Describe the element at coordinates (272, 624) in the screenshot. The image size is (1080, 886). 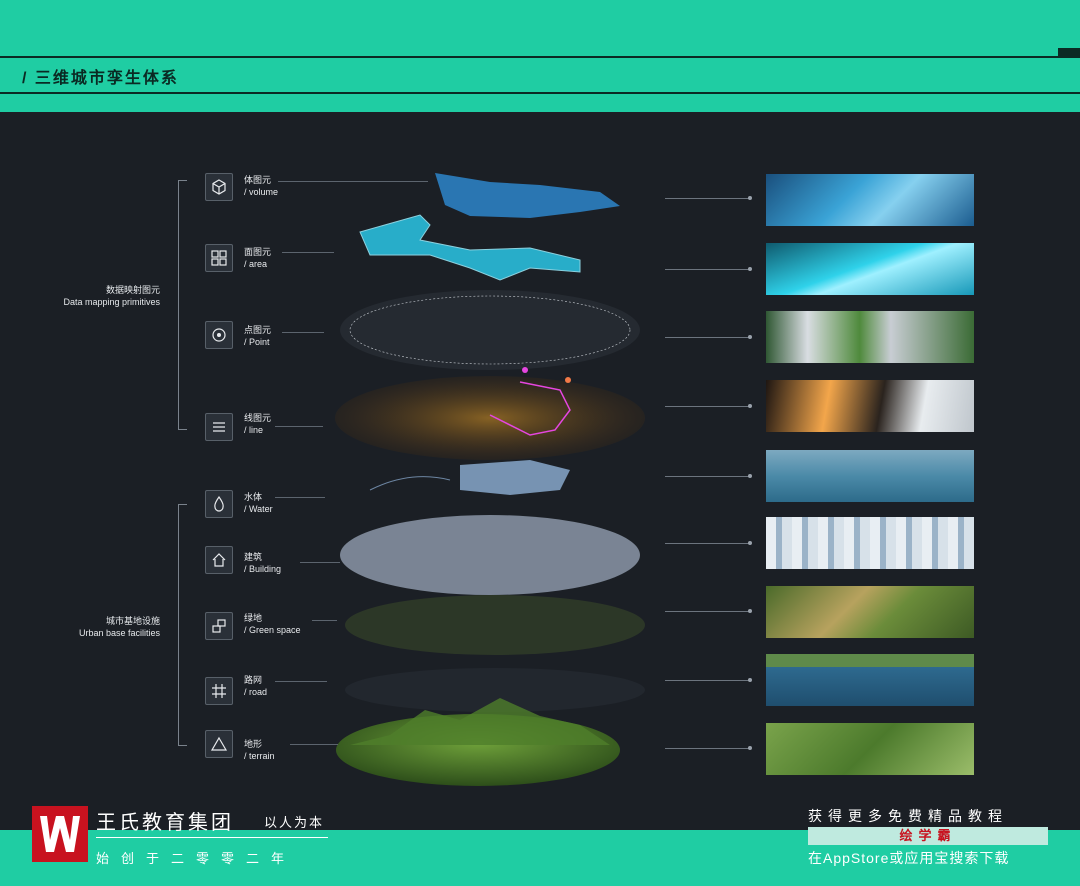
I see `item-label-green: 绿地 / Green space` at that location.